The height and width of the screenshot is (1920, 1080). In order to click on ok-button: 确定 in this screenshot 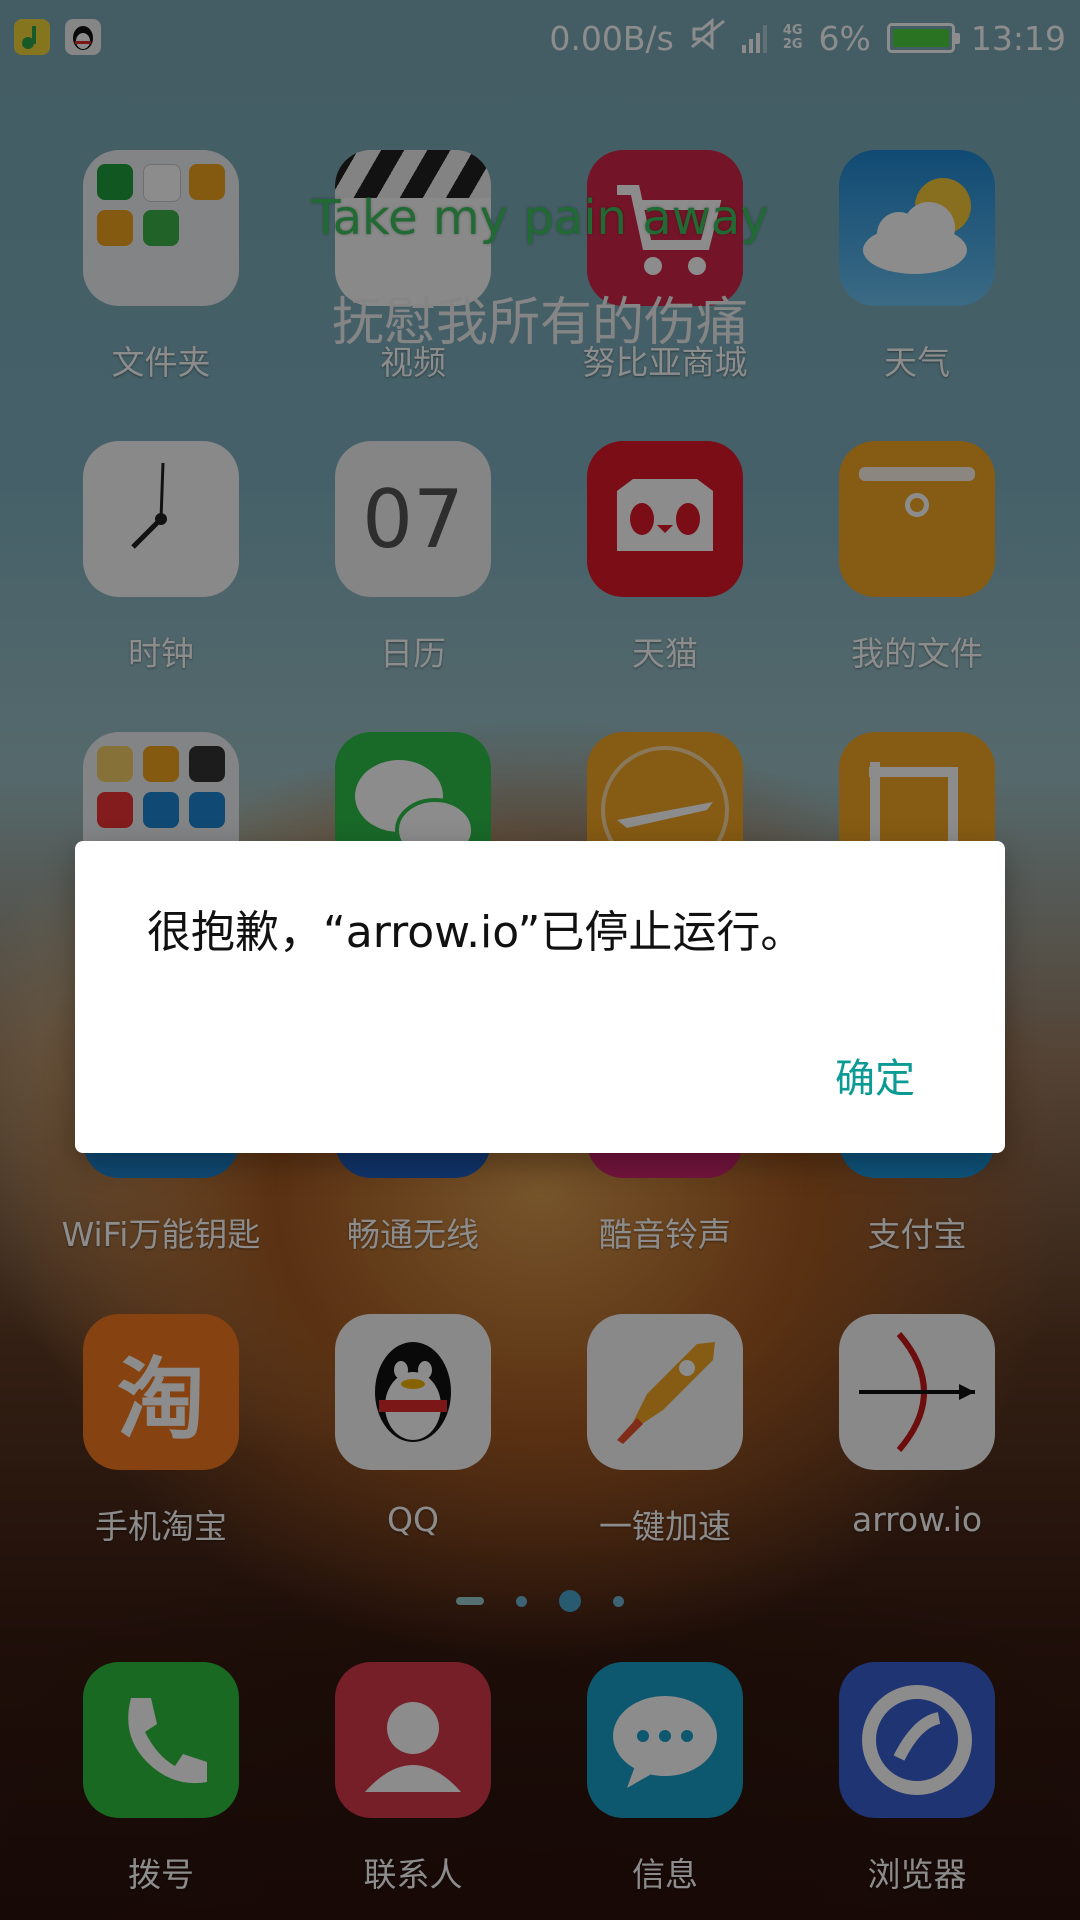, I will do `click(875, 1075)`.